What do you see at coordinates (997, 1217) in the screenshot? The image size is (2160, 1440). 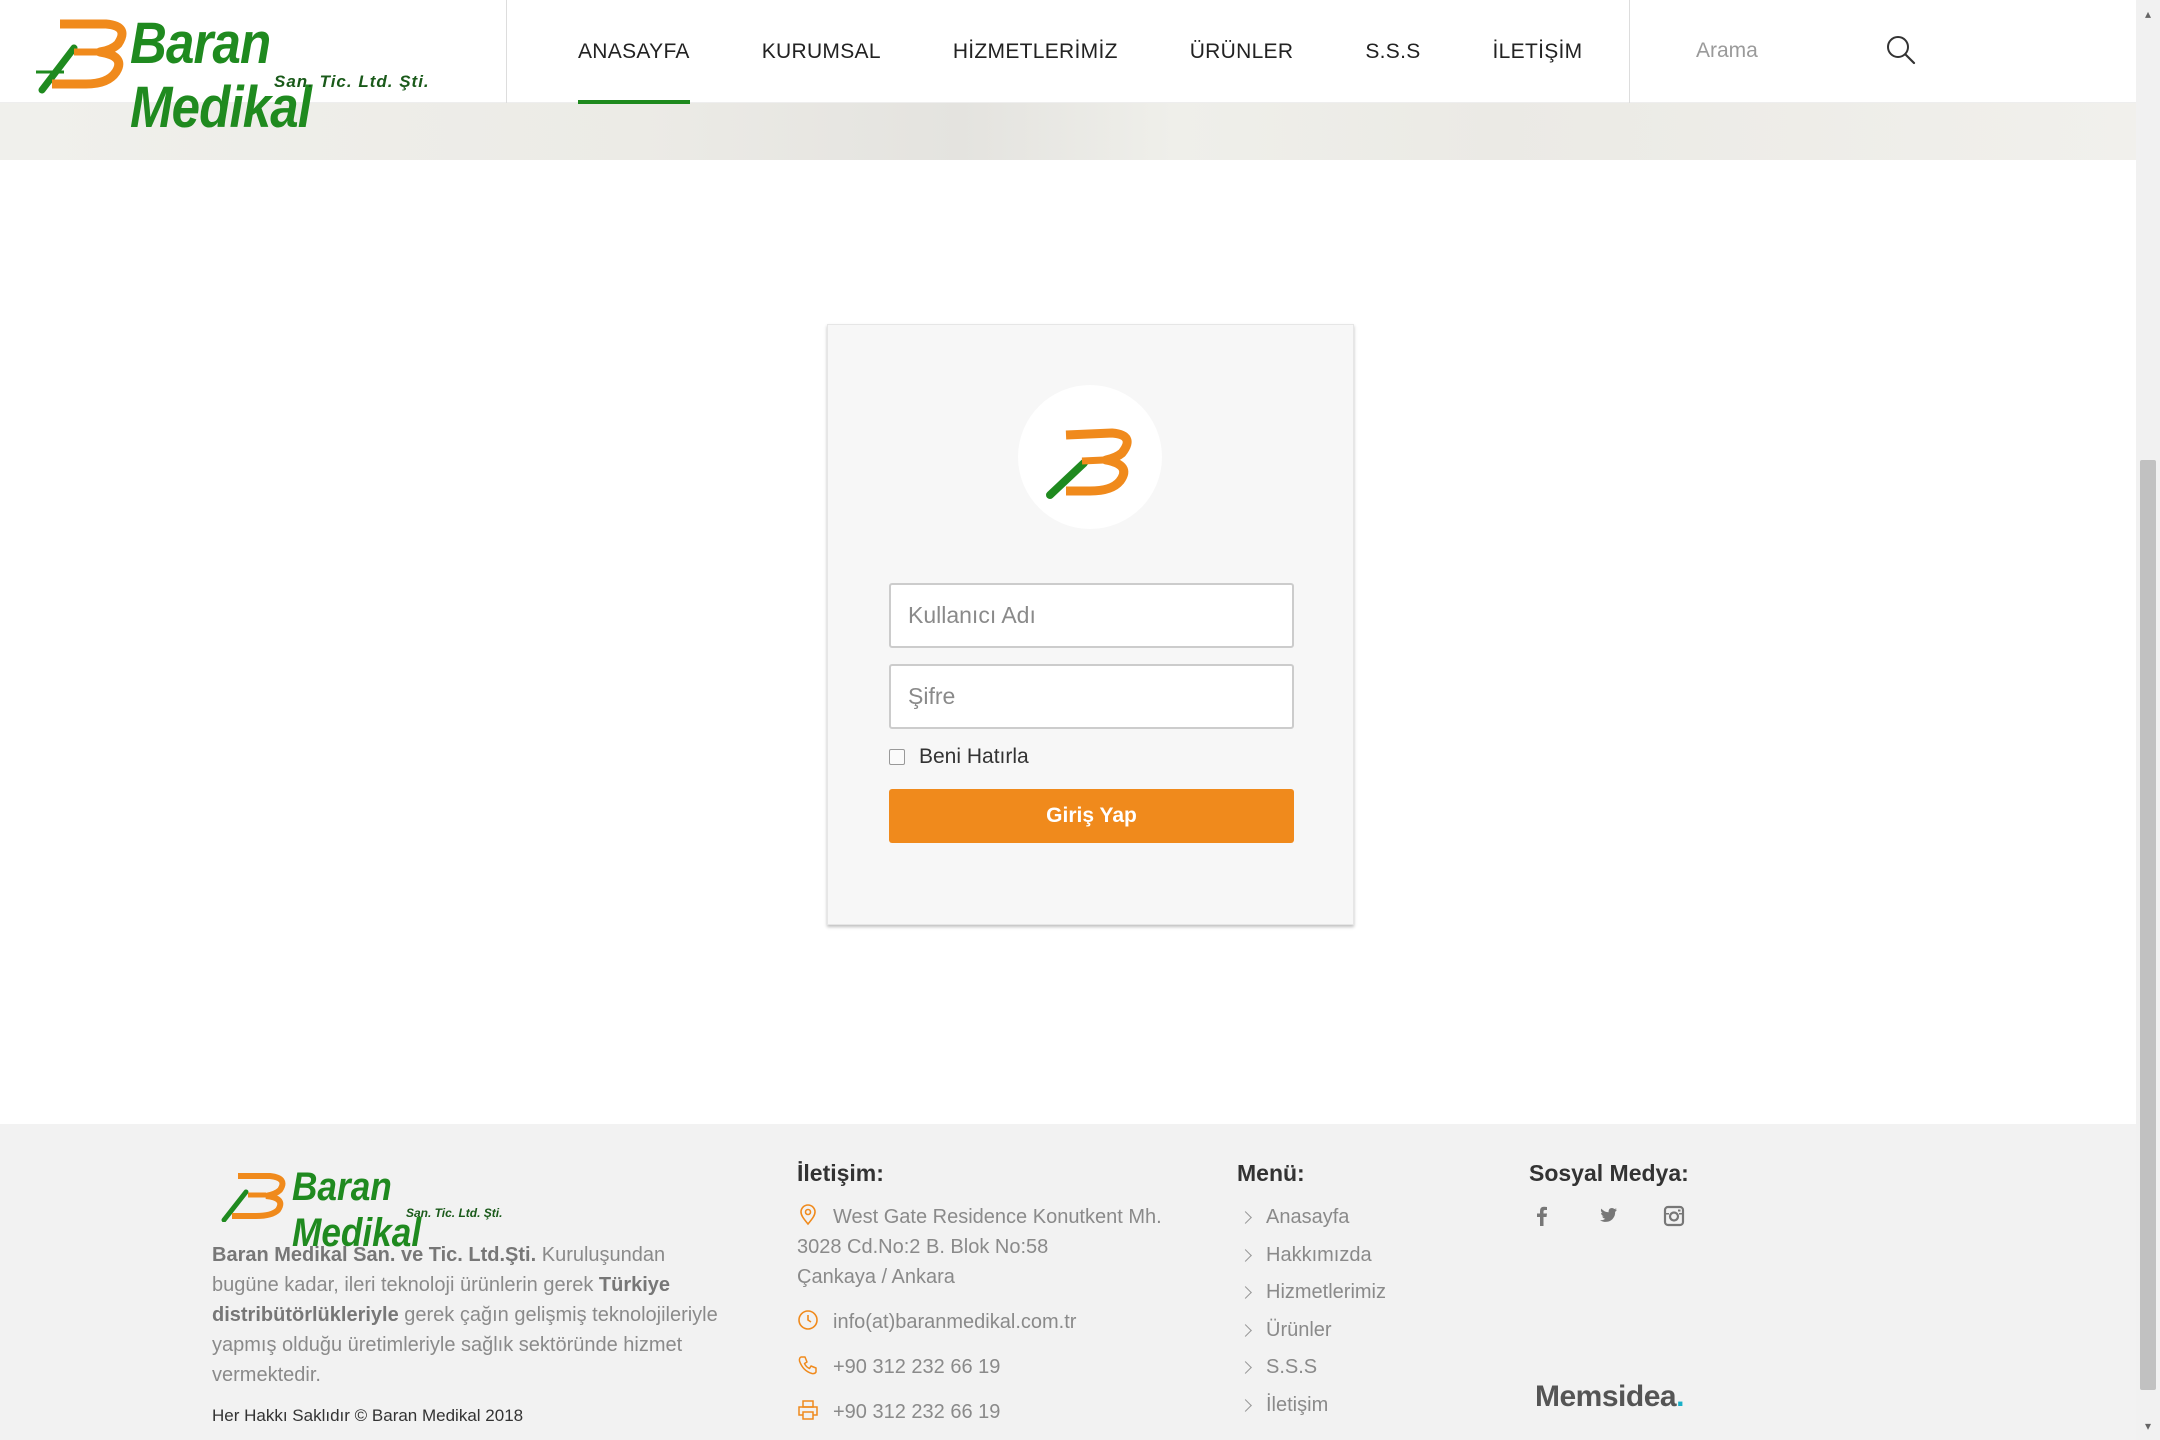 I see `address-line-1: West Gate Residence Konutkent Mh.` at bounding box center [997, 1217].